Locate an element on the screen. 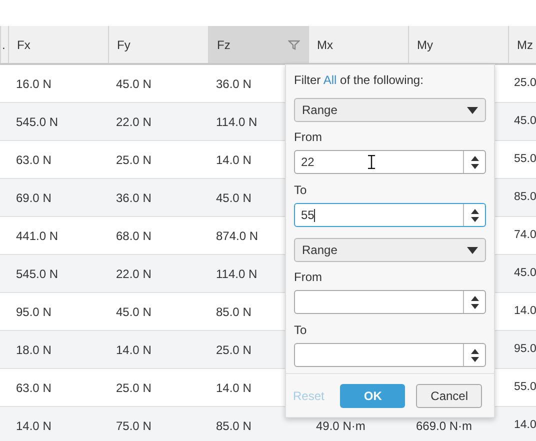  table-cell-text: 85.0 is located at coordinates (525, 197).